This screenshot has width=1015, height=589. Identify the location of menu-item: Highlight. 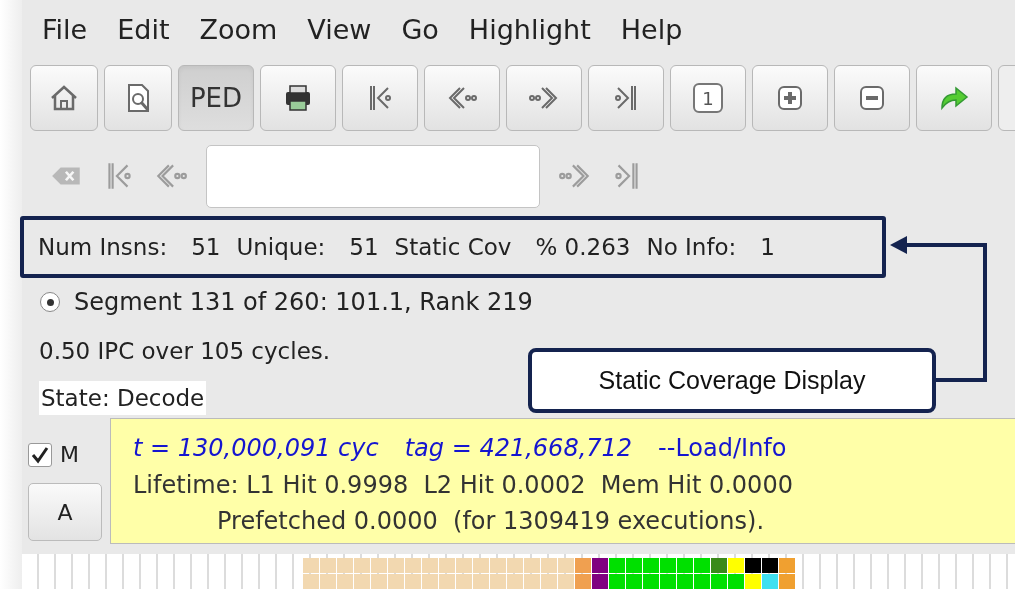
(529, 30).